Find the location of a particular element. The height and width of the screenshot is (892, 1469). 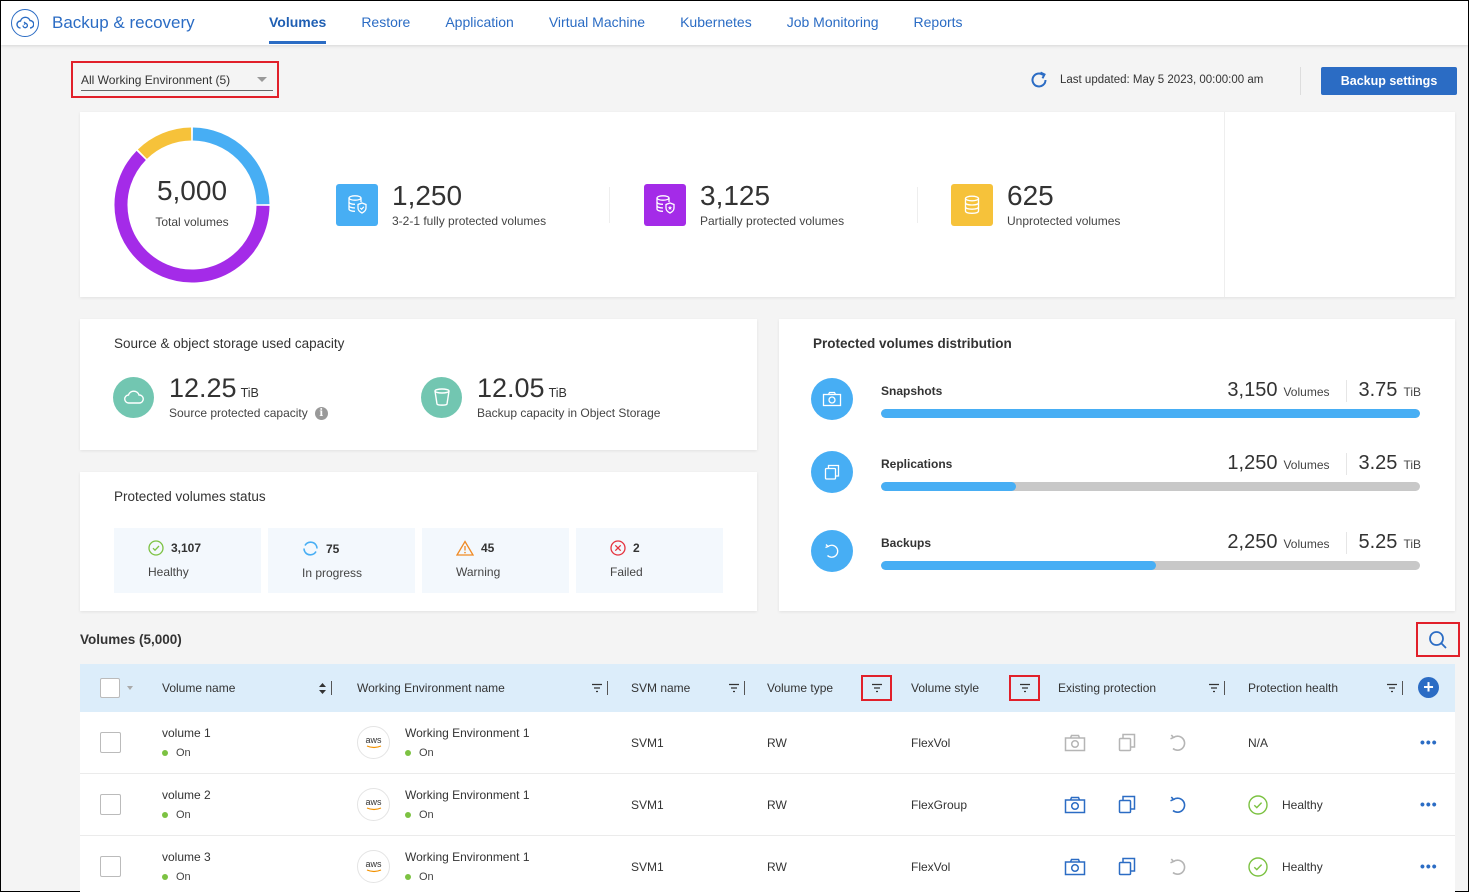

tab-job-monitoring: Job Monitoring is located at coordinates (833, 23).